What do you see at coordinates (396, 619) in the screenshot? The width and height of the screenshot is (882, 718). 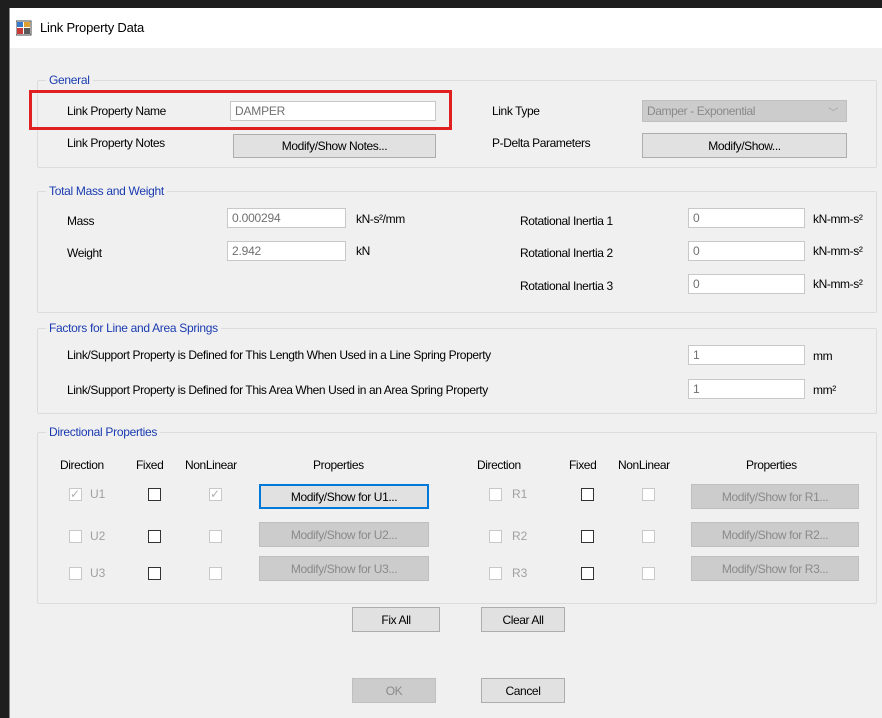 I see `fix-all-button: Fix All` at bounding box center [396, 619].